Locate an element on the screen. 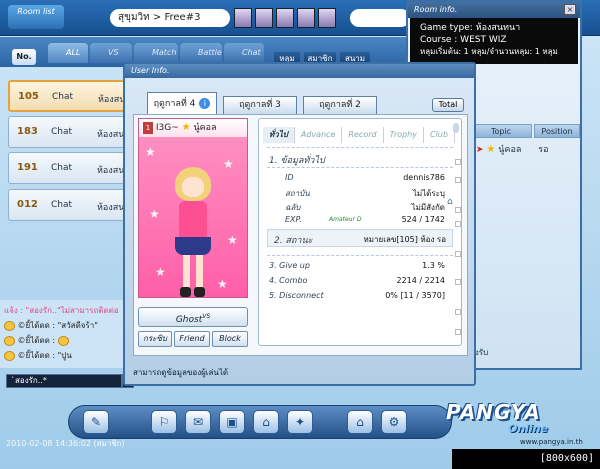 This screenshot has width=600, height=469. profile-card: 1 I3G~ ★ นู๋คอล ★ ★ ★ ★ ★ ★ is located at coordinates (193, 208).